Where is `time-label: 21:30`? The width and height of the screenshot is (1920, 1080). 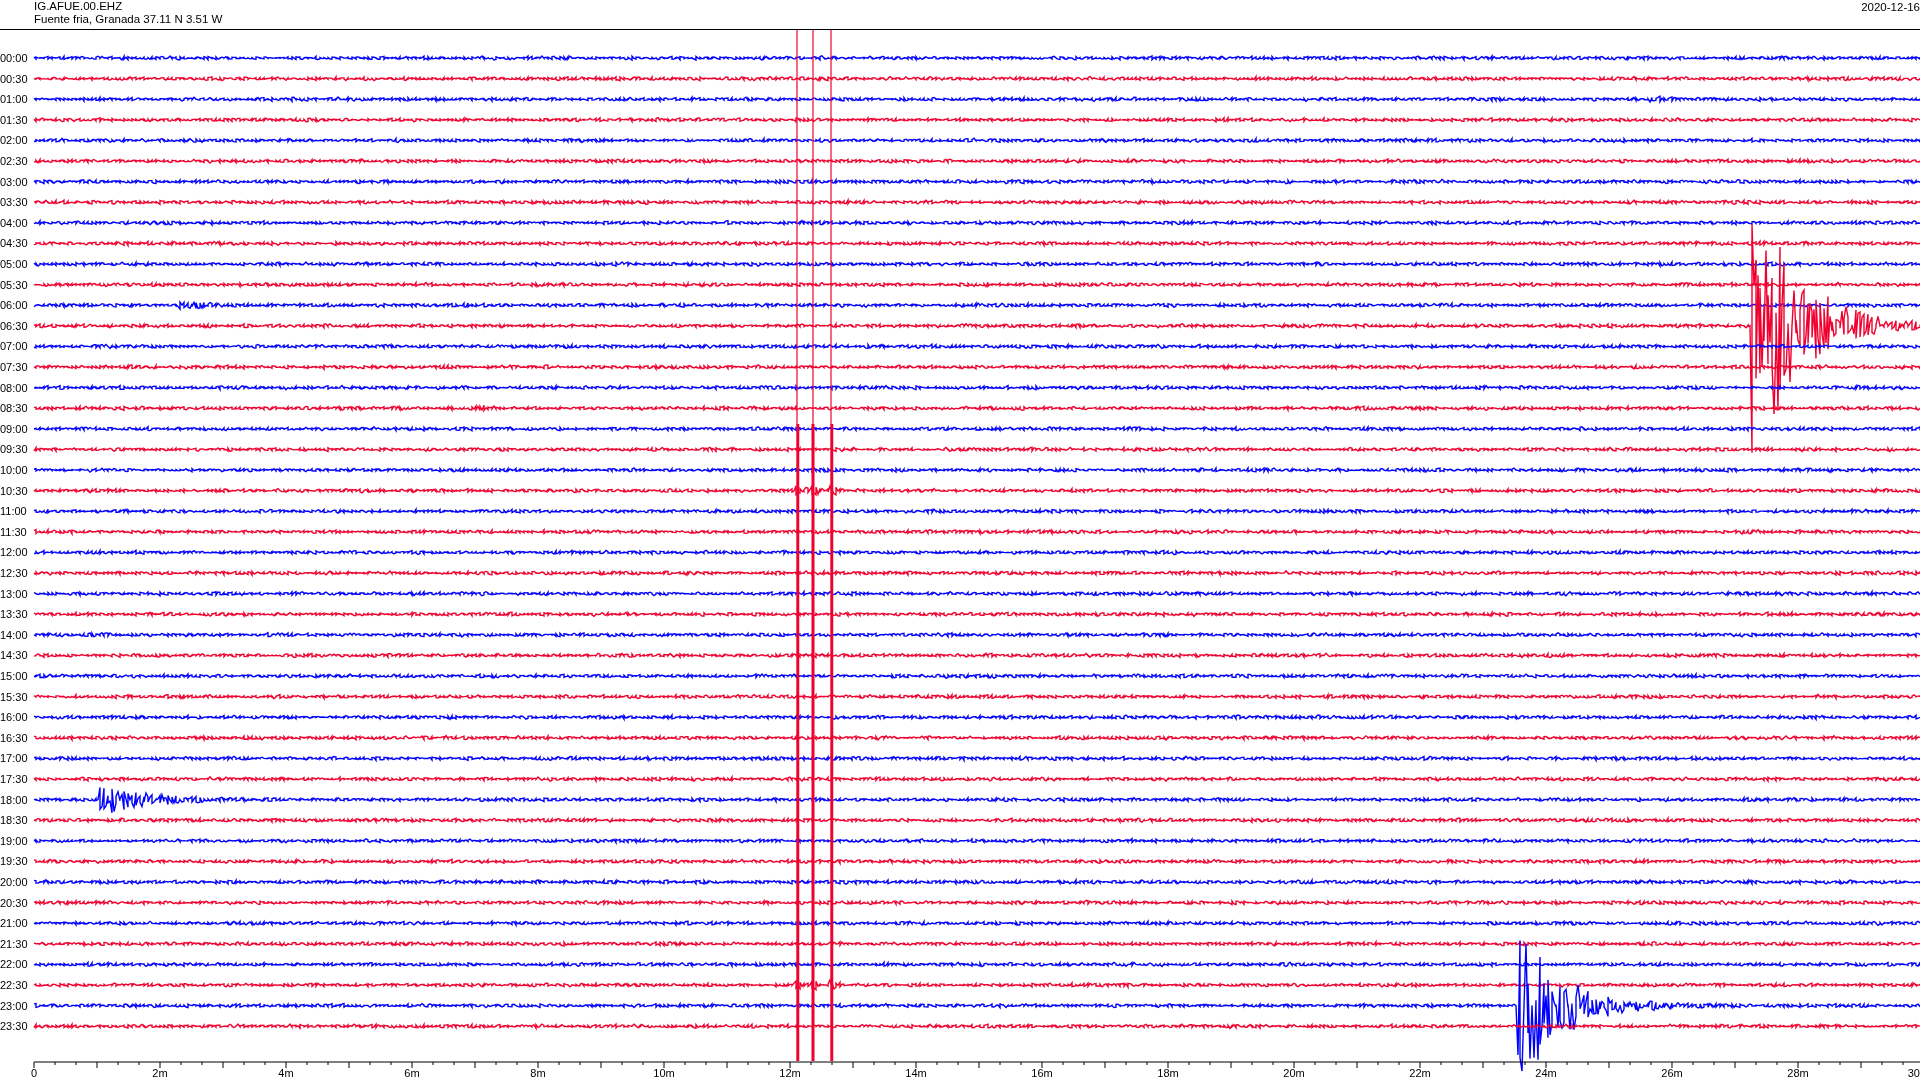 time-label: 21:30 is located at coordinates (14, 943).